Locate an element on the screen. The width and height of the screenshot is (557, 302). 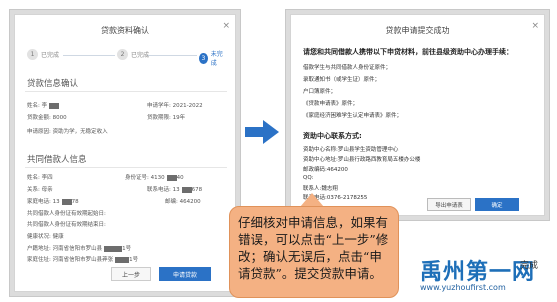
step-2: 2 已完成 is located at coordinates (133, 54).